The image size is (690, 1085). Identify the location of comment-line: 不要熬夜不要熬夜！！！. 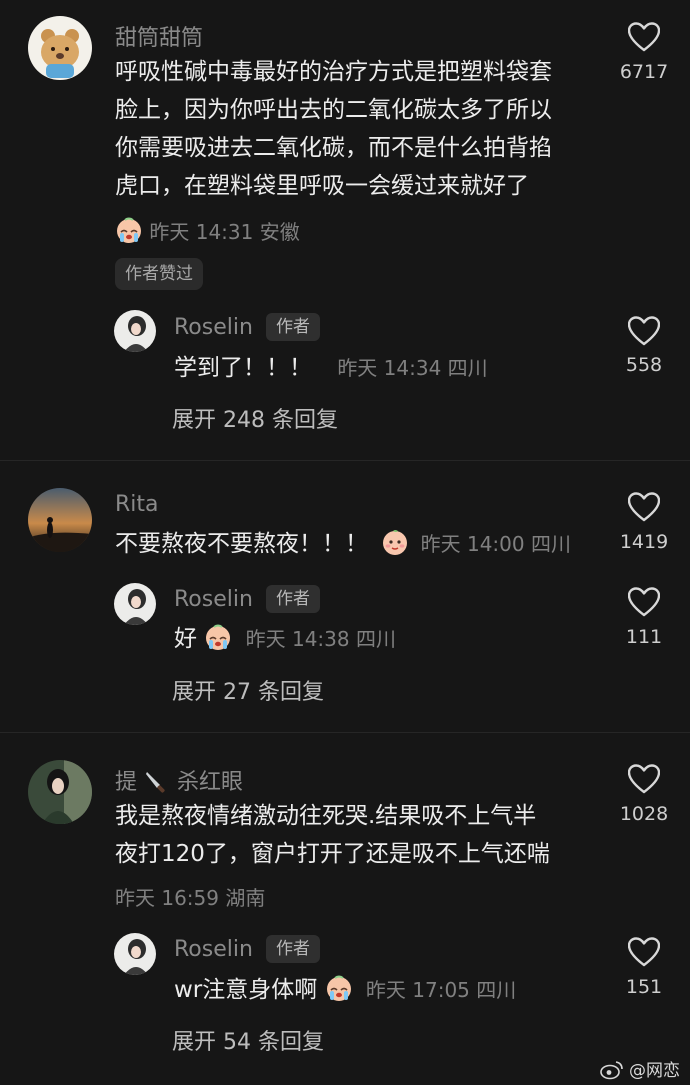
(241, 544).